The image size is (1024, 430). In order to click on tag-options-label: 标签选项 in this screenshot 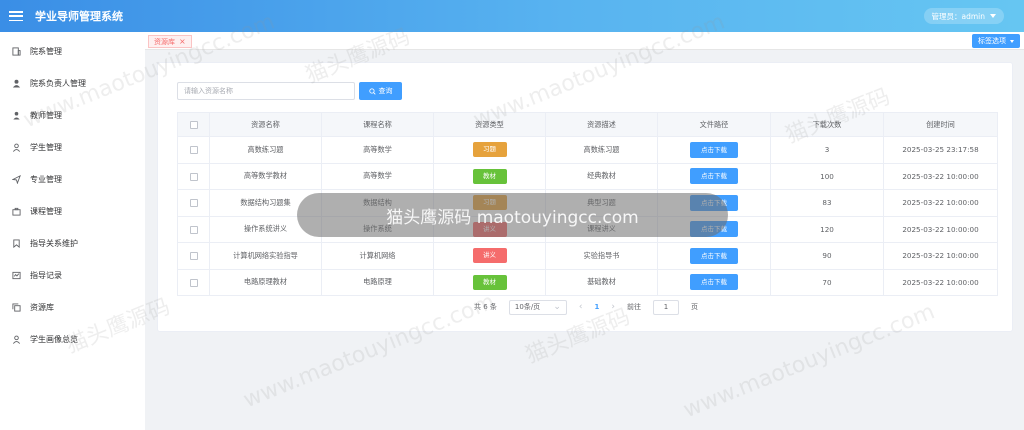, I will do `click(992, 41)`.